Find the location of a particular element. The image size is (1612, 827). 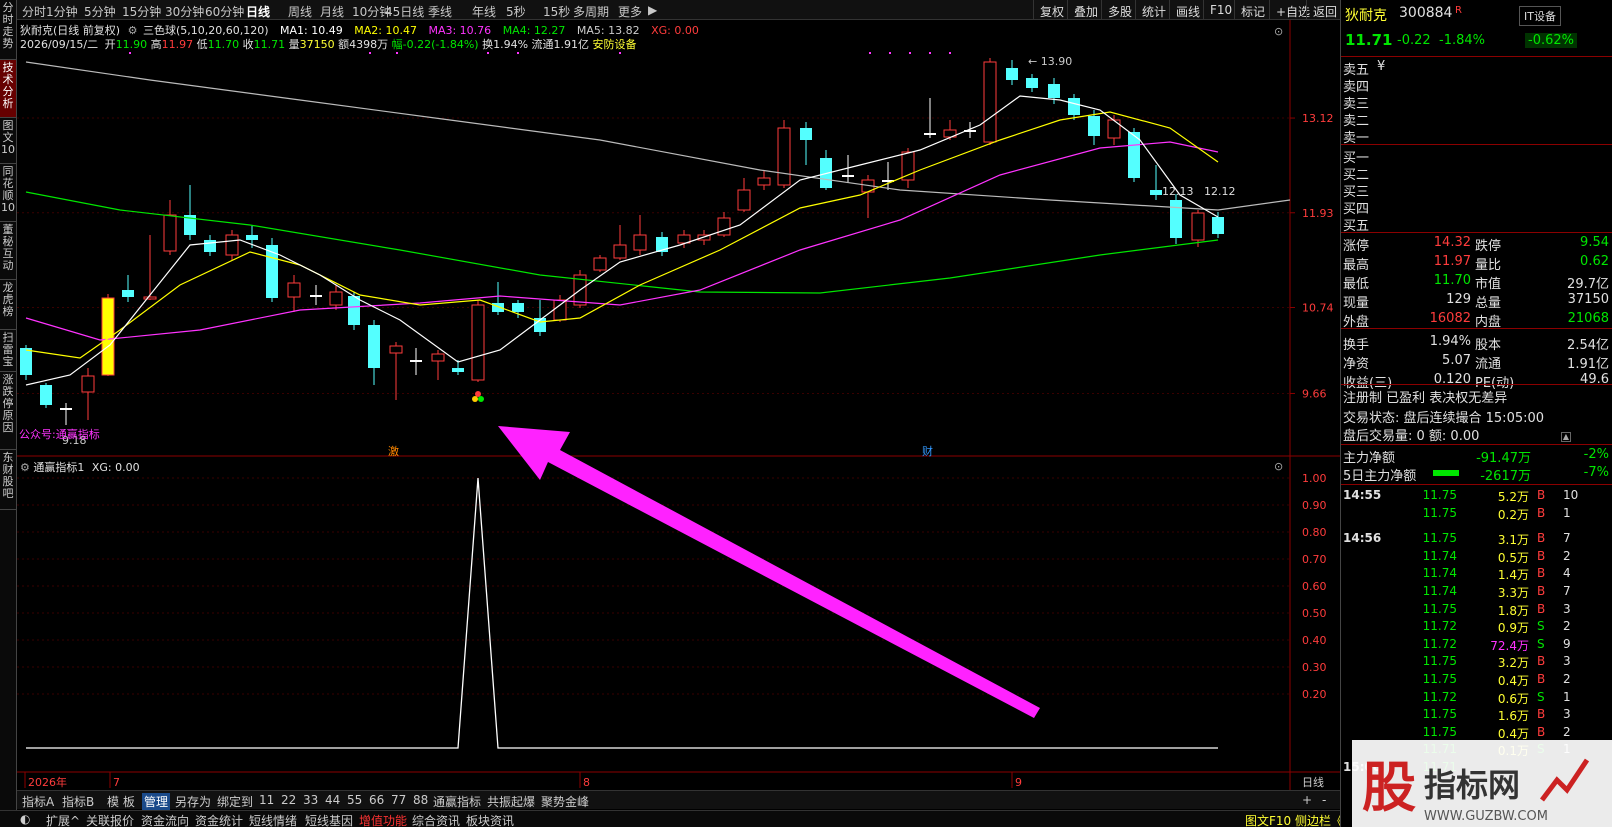

status-tab-0: 扩展^ is located at coordinates (63, 819).